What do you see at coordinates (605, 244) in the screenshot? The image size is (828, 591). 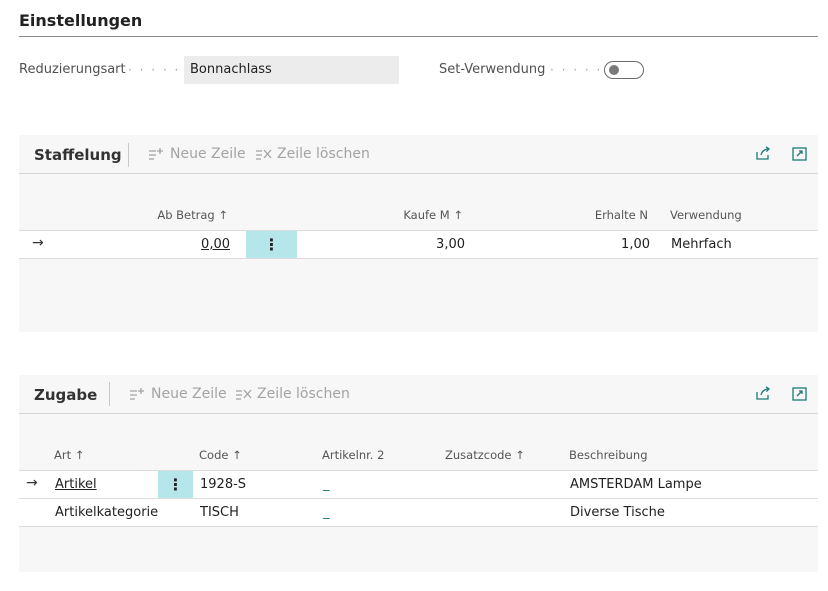 I see `cell-erhalte: 1,00` at bounding box center [605, 244].